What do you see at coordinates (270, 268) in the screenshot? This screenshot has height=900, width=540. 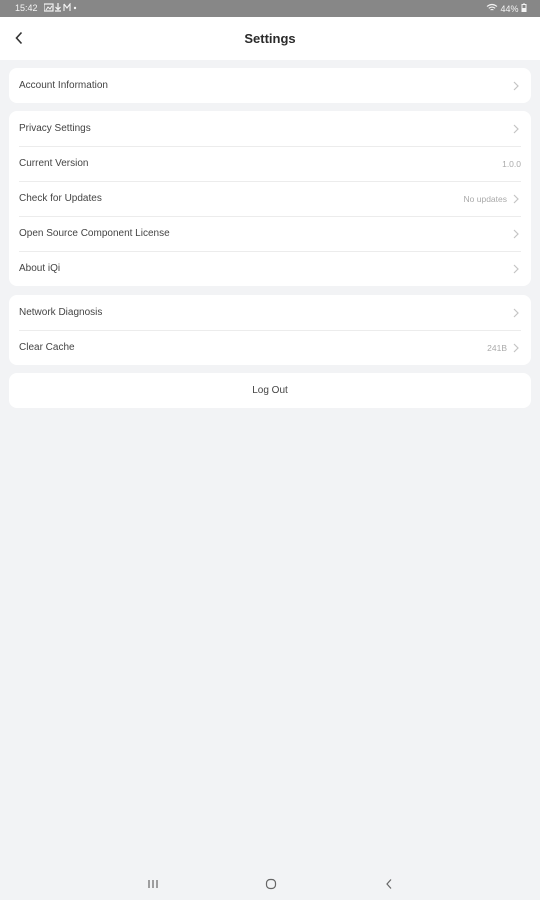 I see `row-about: About iQi` at bounding box center [270, 268].